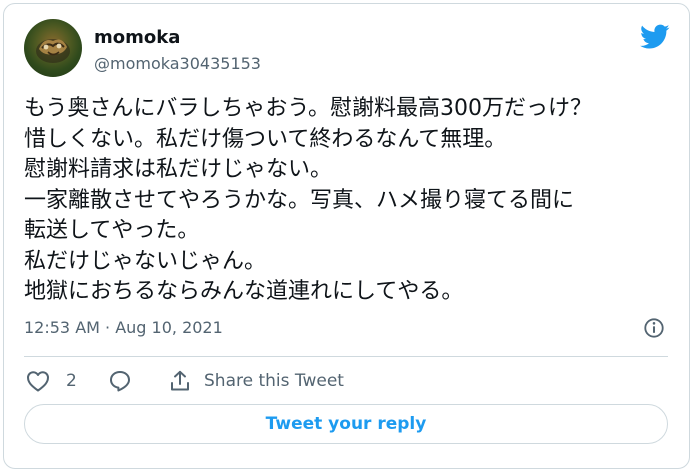  I want to click on tweet-line: 地獄におちるならみんな道連れにしてやる。, so click(244, 291).